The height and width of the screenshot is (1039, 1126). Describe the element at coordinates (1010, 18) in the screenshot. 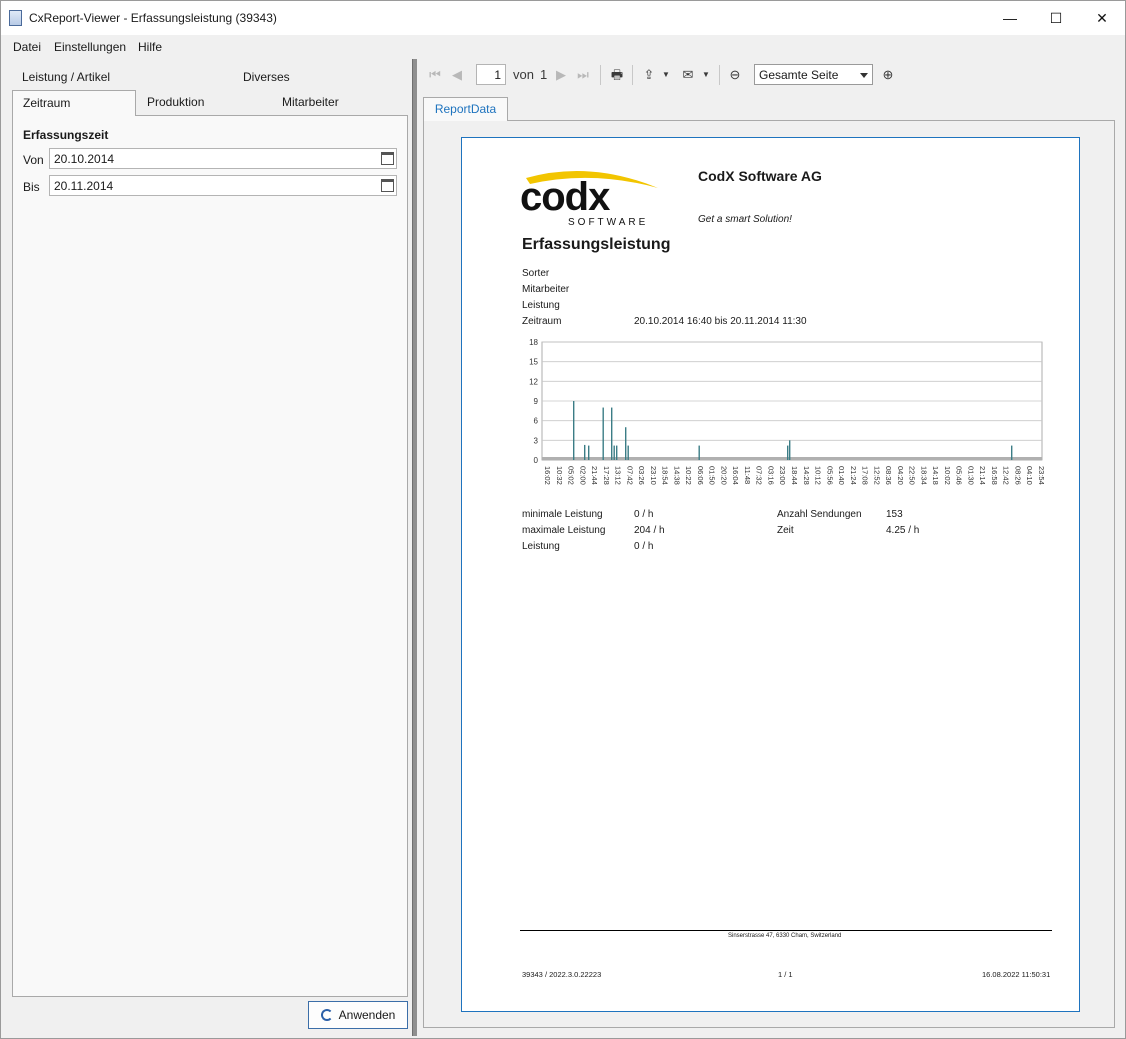

I see `minimize-button: —` at that location.